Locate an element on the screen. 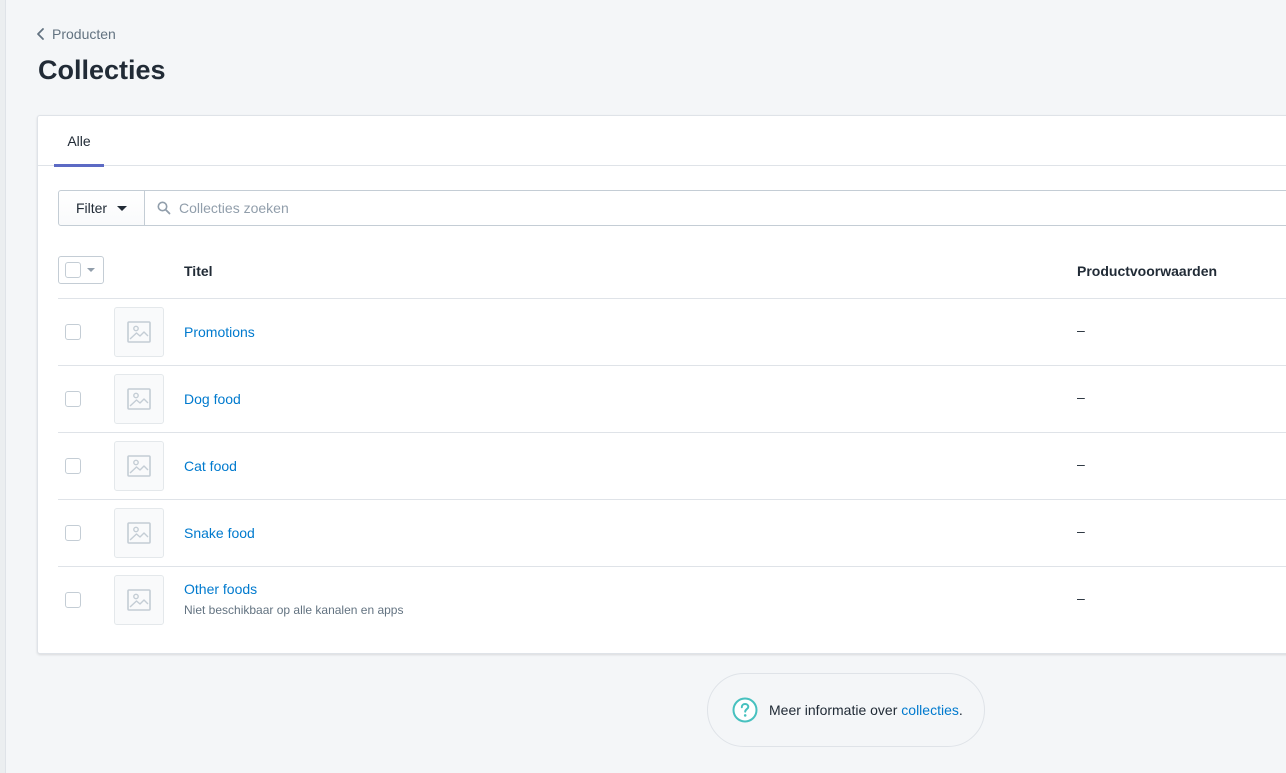  table-row: Dog food – is located at coordinates (672, 399).